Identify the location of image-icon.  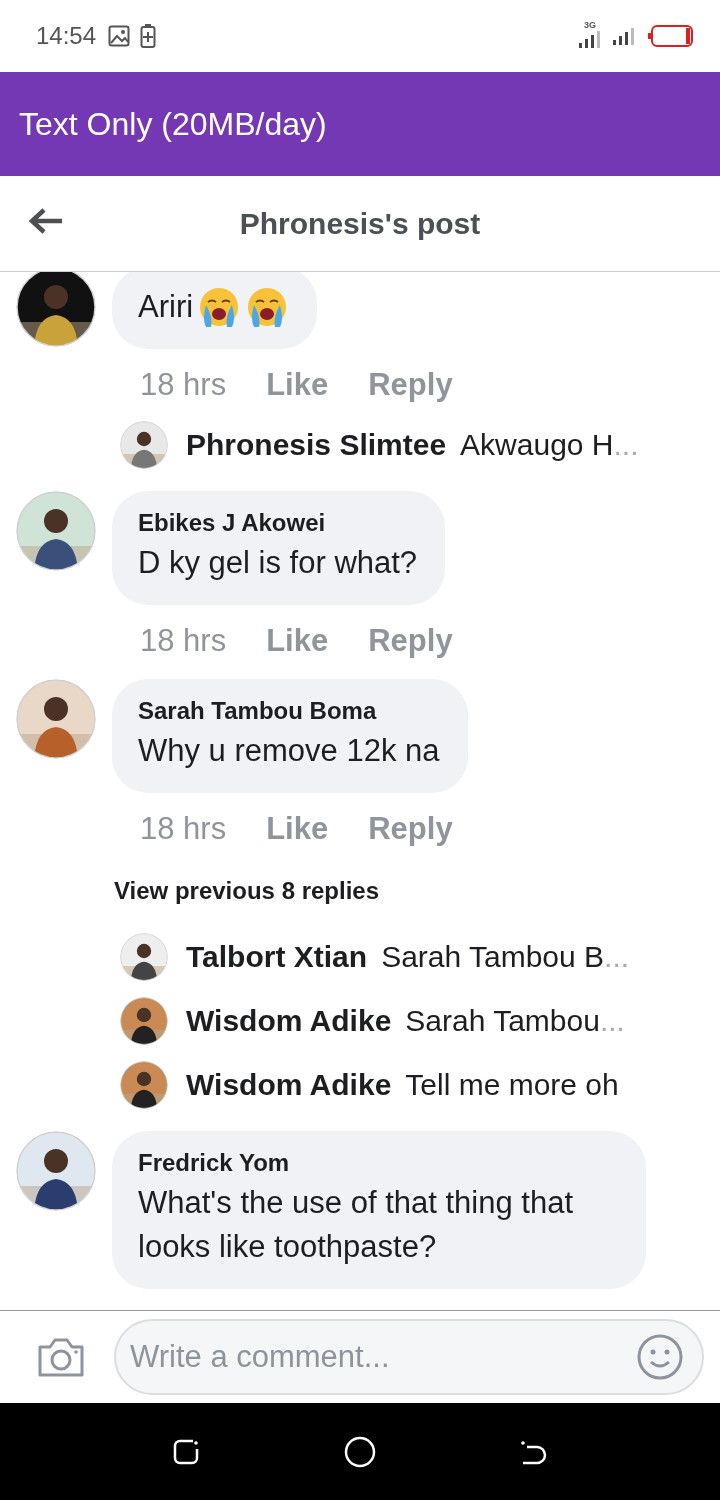
(119, 36).